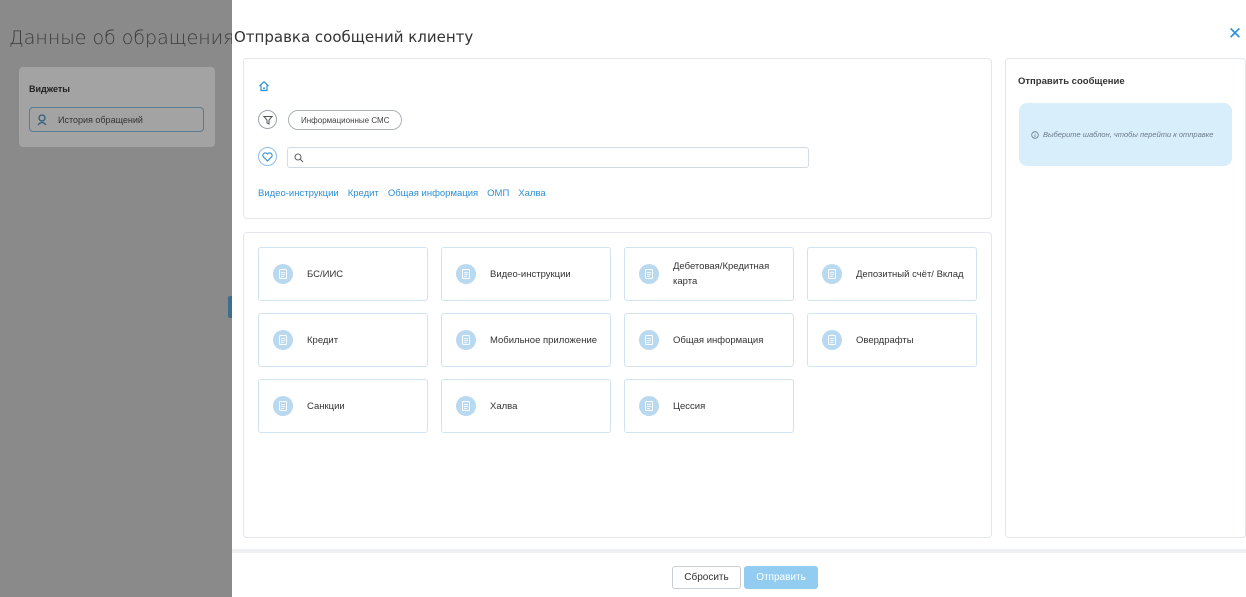  What do you see at coordinates (343, 340) in the screenshot?
I see `template-card: Кредит` at bounding box center [343, 340].